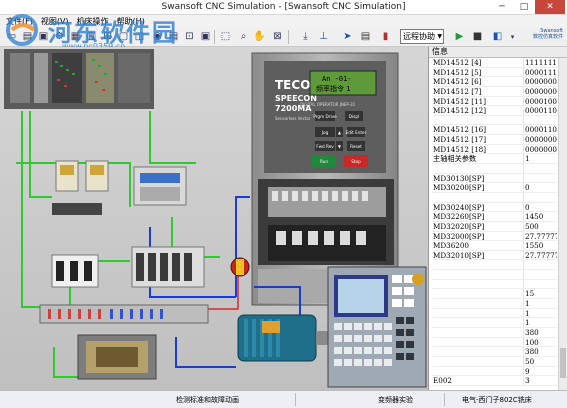 The height and width of the screenshot is (408, 567). Describe the element at coordinates (495, 361) in the screenshot. I see `parameter-row: 50` at that location.